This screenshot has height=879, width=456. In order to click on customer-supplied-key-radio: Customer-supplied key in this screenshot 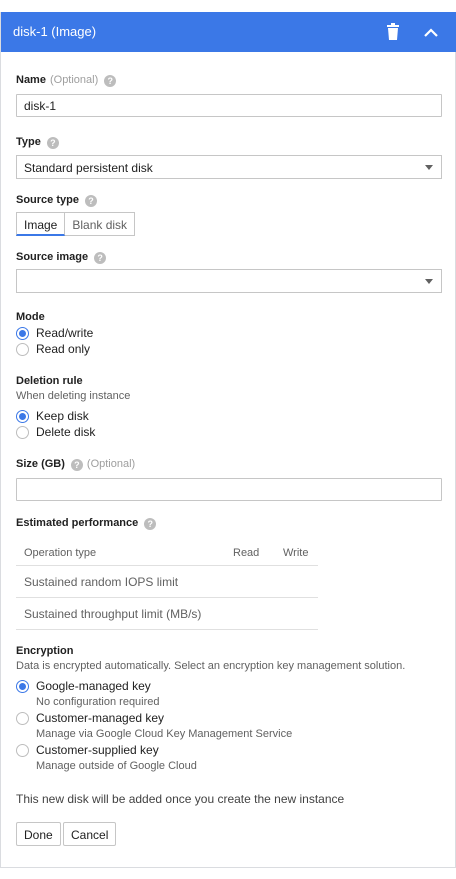, I will do `click(87, 750)`.